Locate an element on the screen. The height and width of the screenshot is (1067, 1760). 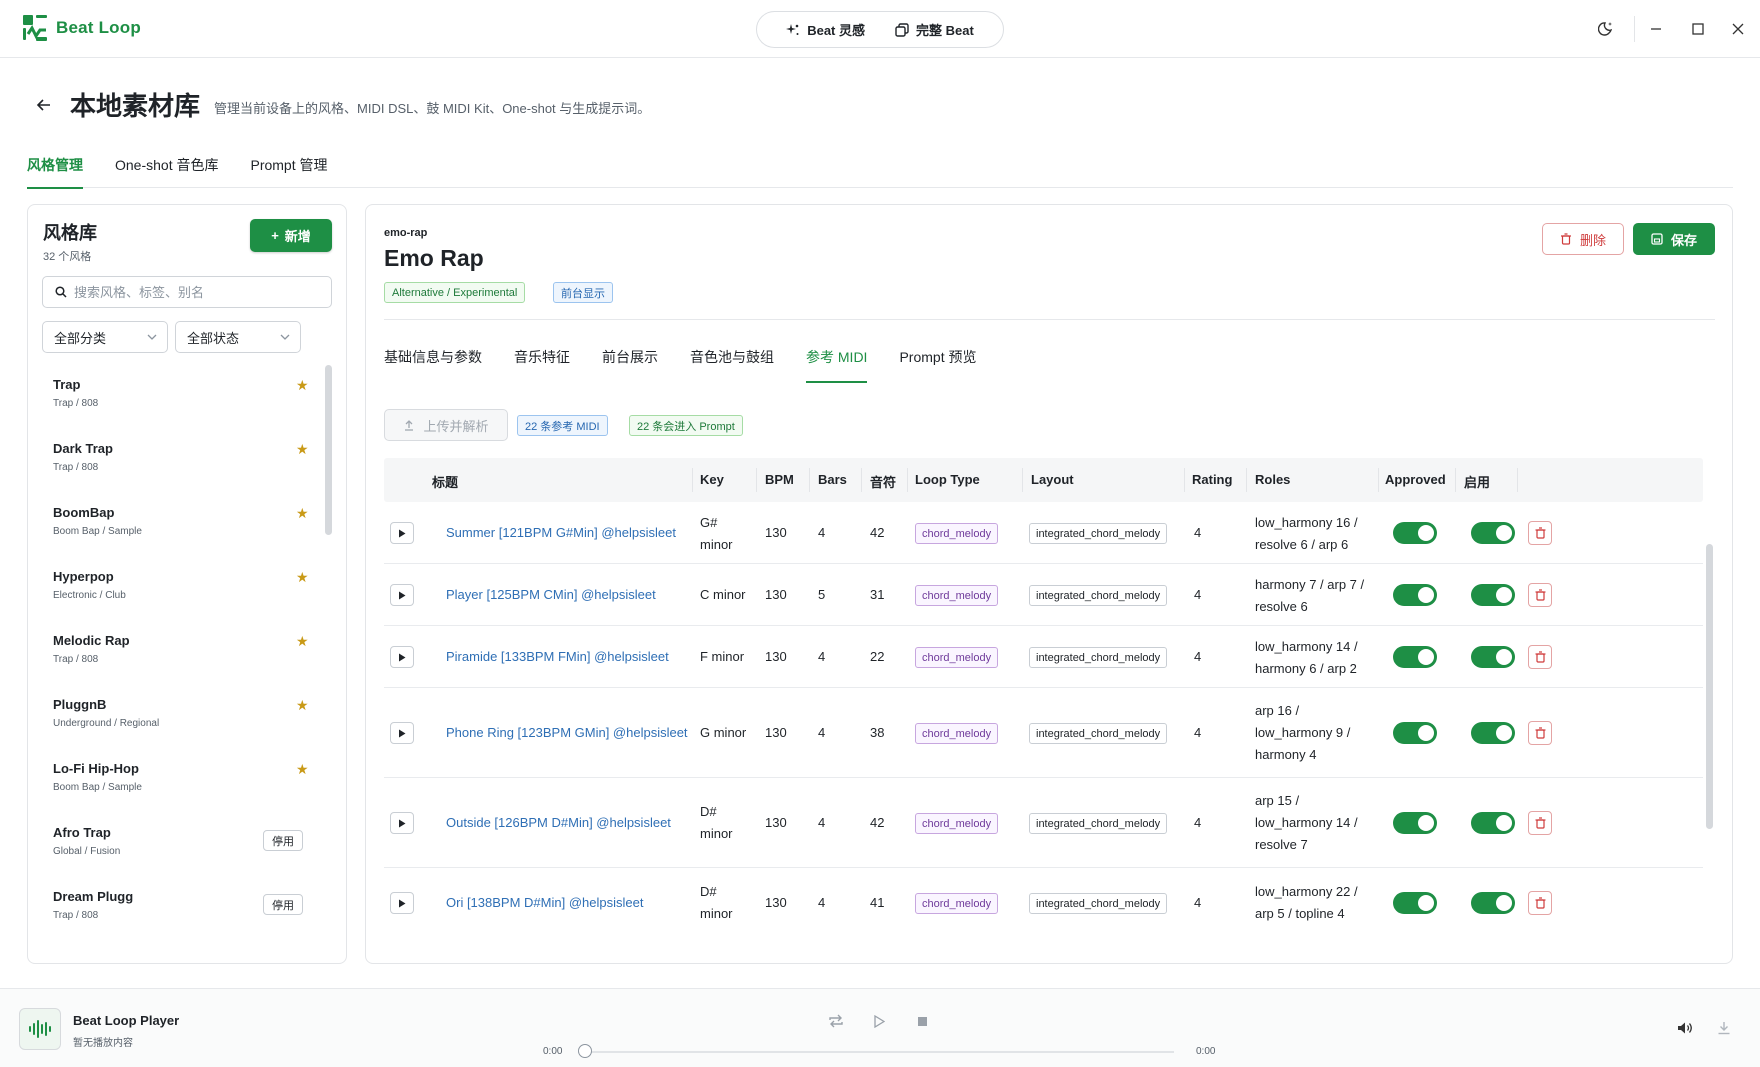
style-list-item: Dream Plugg Trap / 808 停用 is located at coordinates (178, 909).